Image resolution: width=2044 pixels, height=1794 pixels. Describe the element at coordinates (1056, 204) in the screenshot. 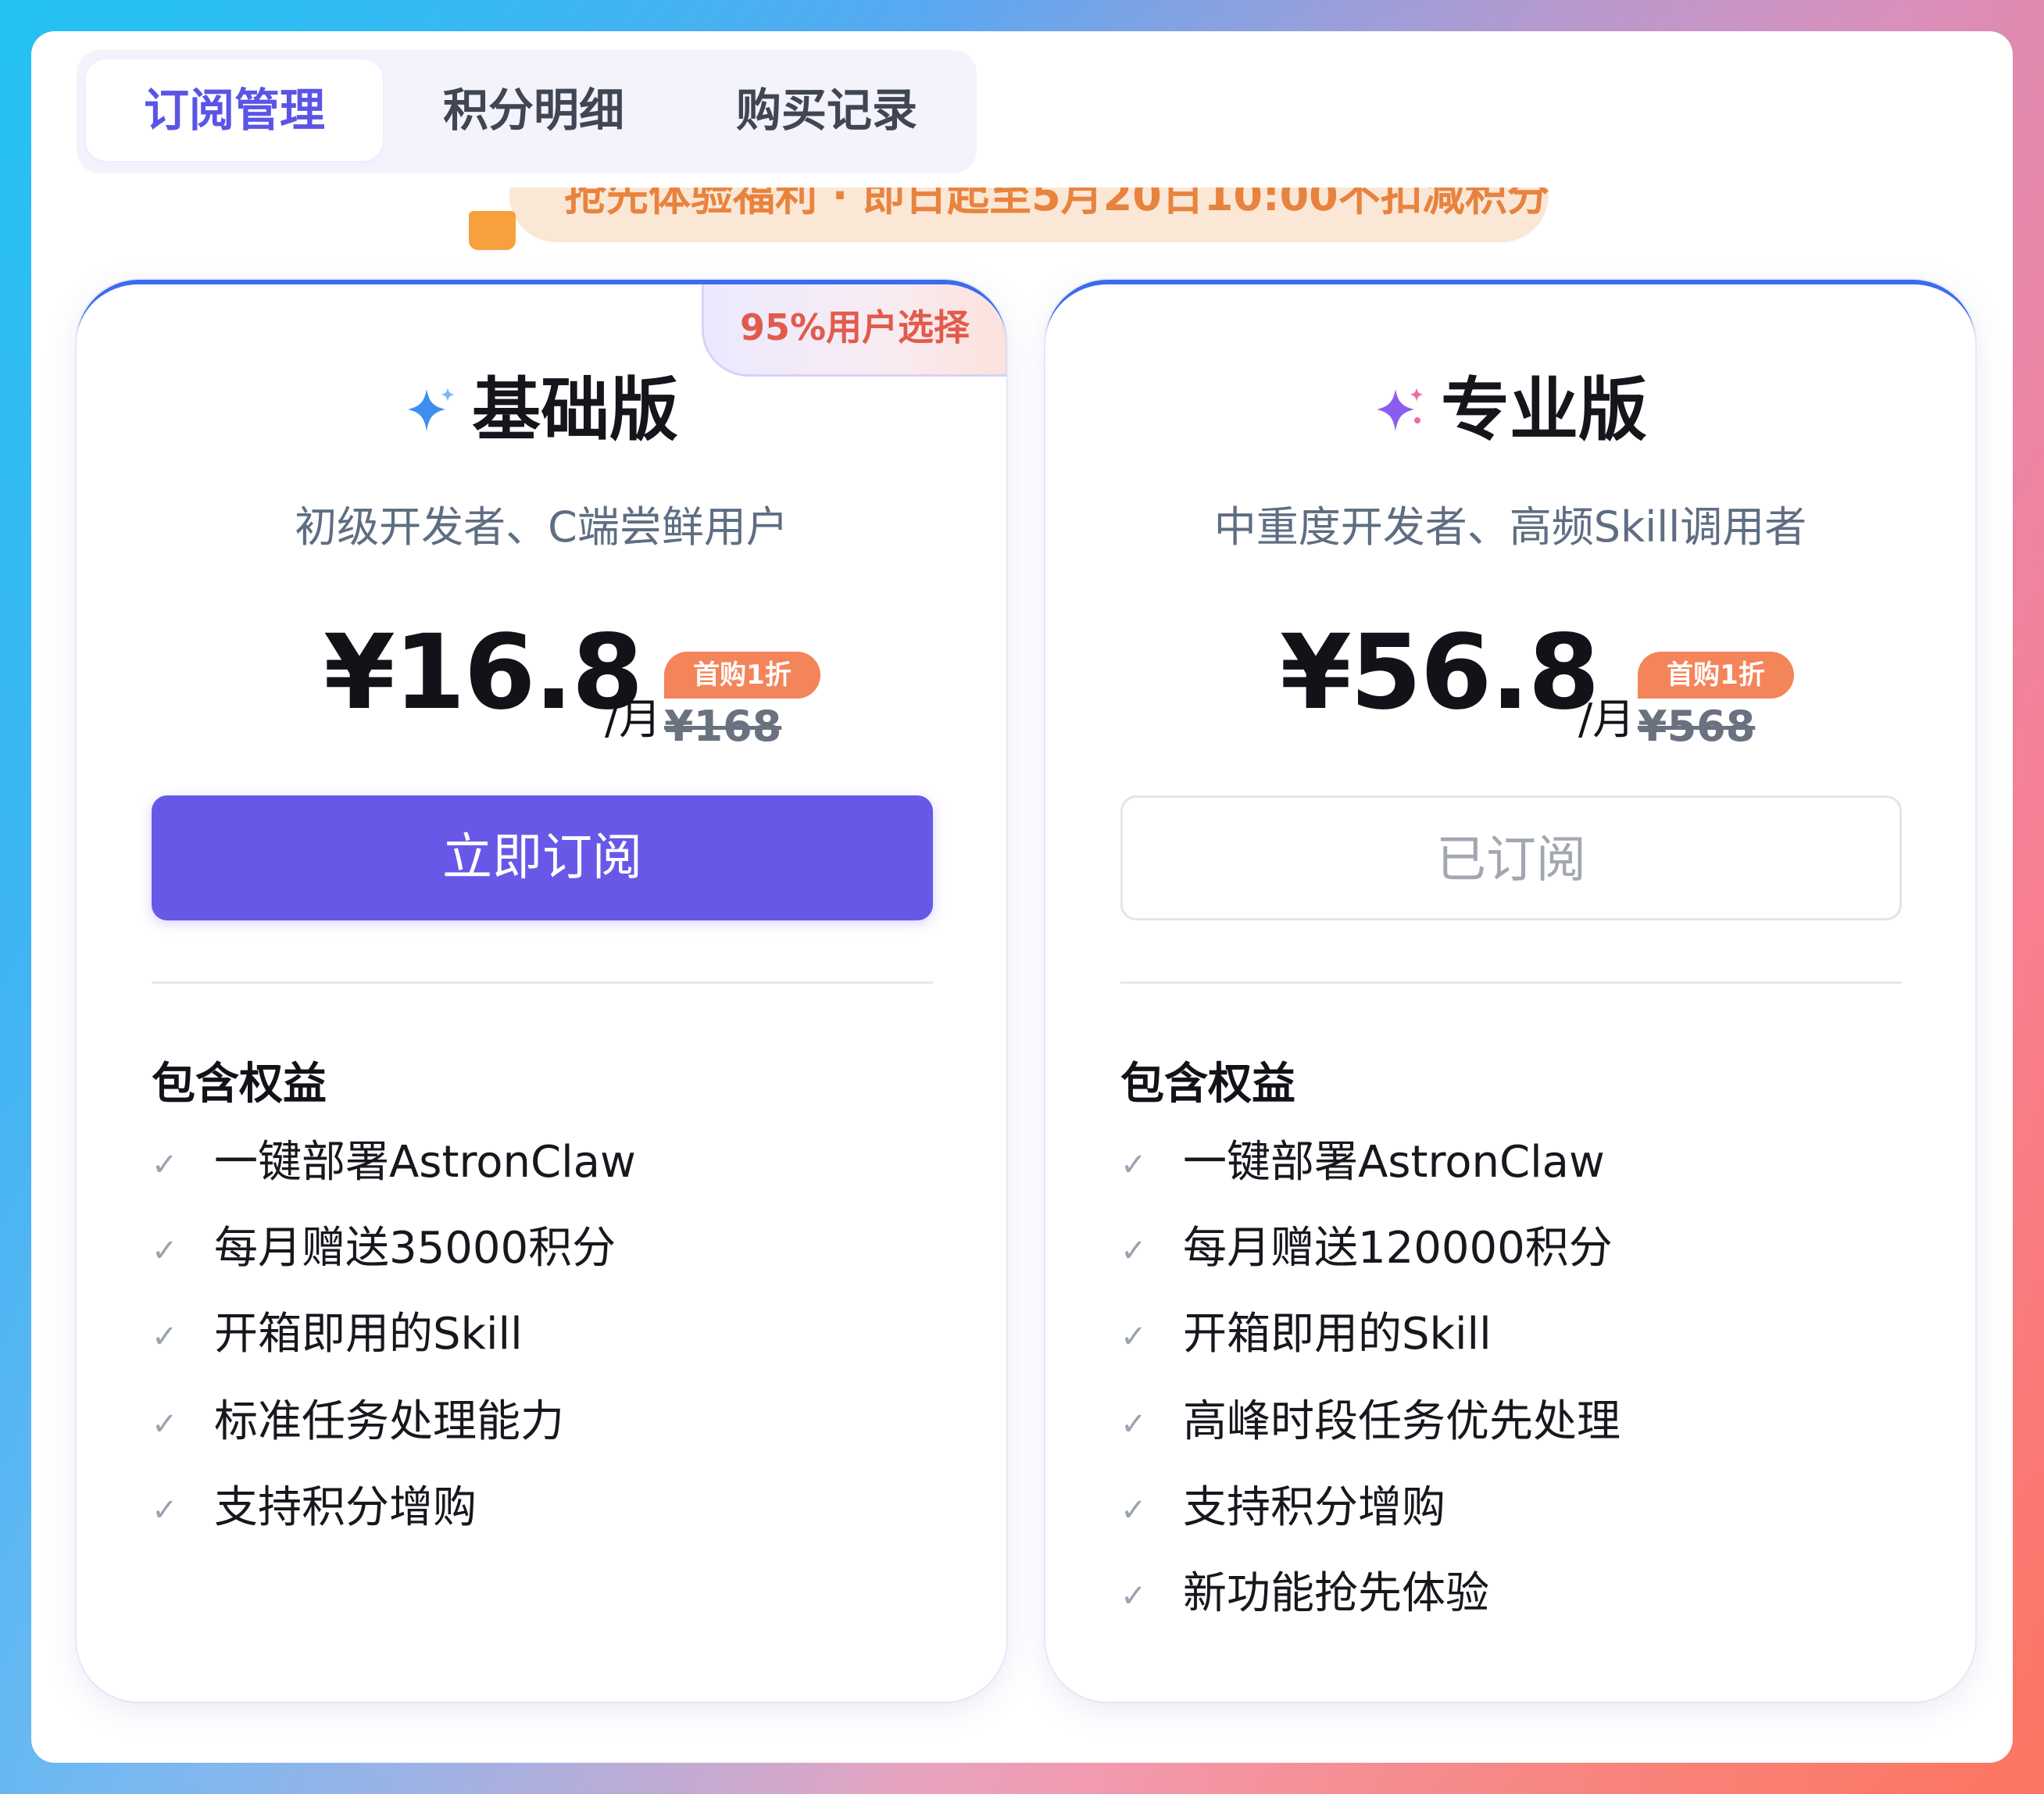

I see `promo-text: 抢先体验福利 · 即日起至5月20日10:00不扣减积分` at that location.